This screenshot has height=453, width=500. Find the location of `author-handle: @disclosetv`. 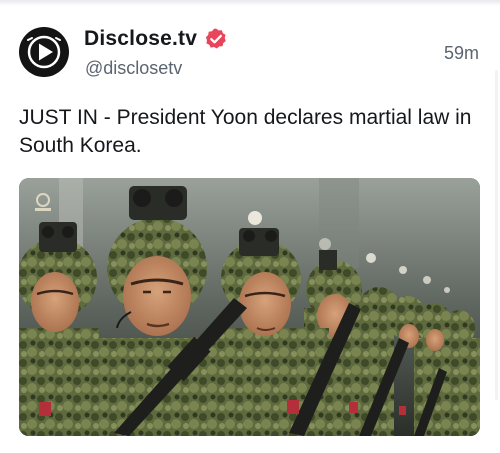

author-handle: @disclosetv is located at coordinates (133, 68).